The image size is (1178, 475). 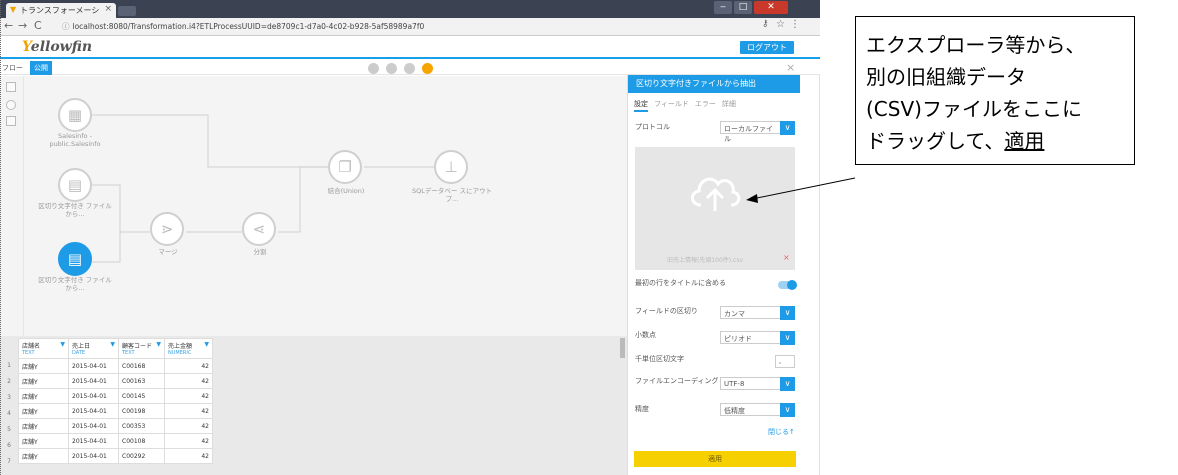 What do you see at coordinates (801, 190) in the screenshot?
I see `callout-arrow` at bounding box center [801, 190].